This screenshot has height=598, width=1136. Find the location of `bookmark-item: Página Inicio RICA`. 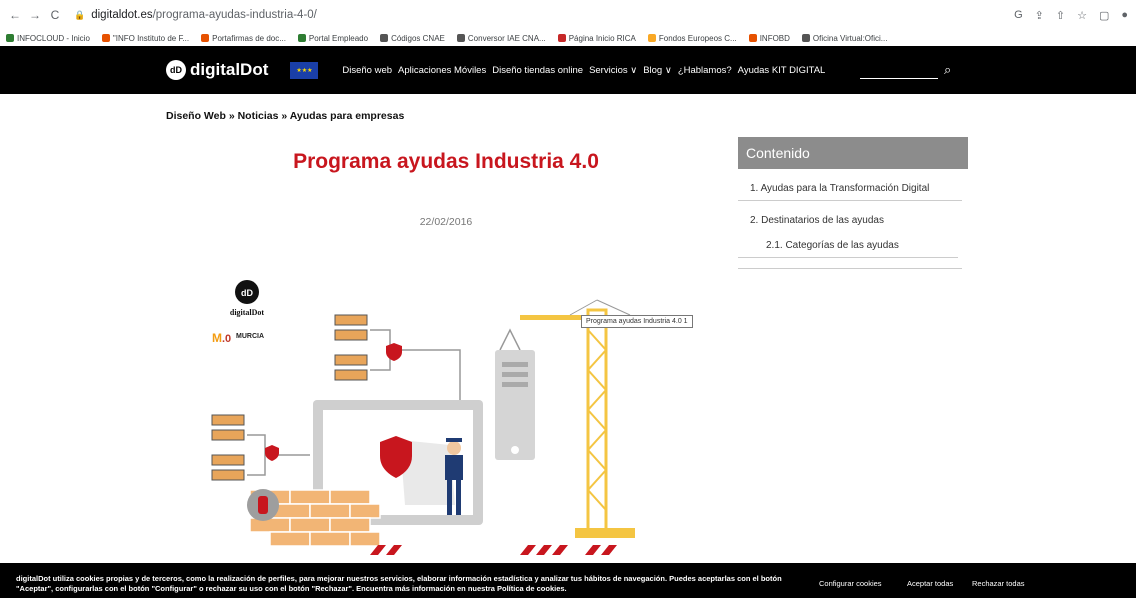

bookmark-item: Página Inicio RICA is located at coordinates (596, 38).